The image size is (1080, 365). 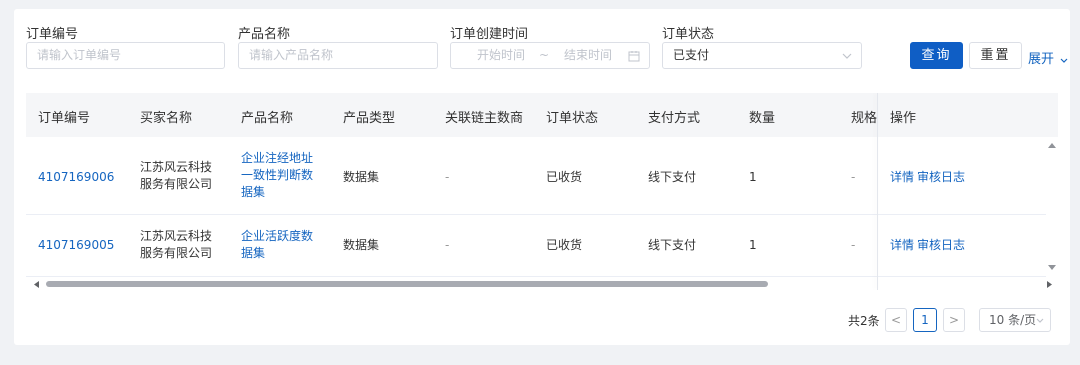 What do you see at coordinates (762, 55) in the screenshot?
I see `order-status-select: 已支付` at bounding box center [762, 55].